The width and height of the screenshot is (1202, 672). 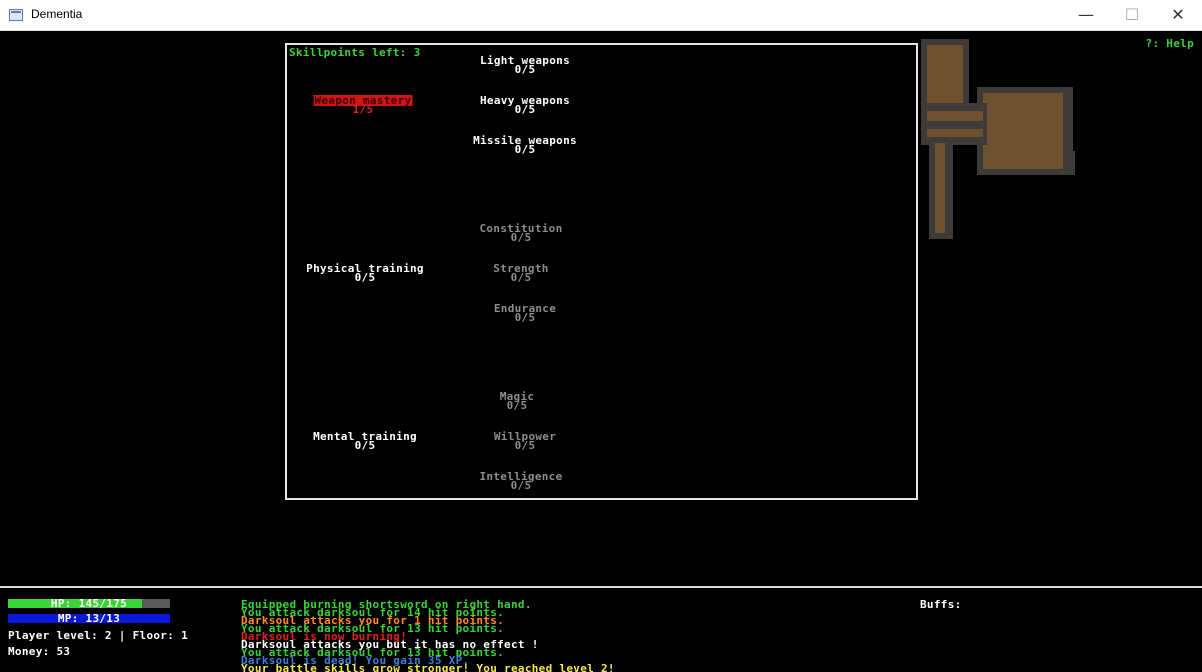 I want to click on dungeon-map, so click(x=998, y=139).